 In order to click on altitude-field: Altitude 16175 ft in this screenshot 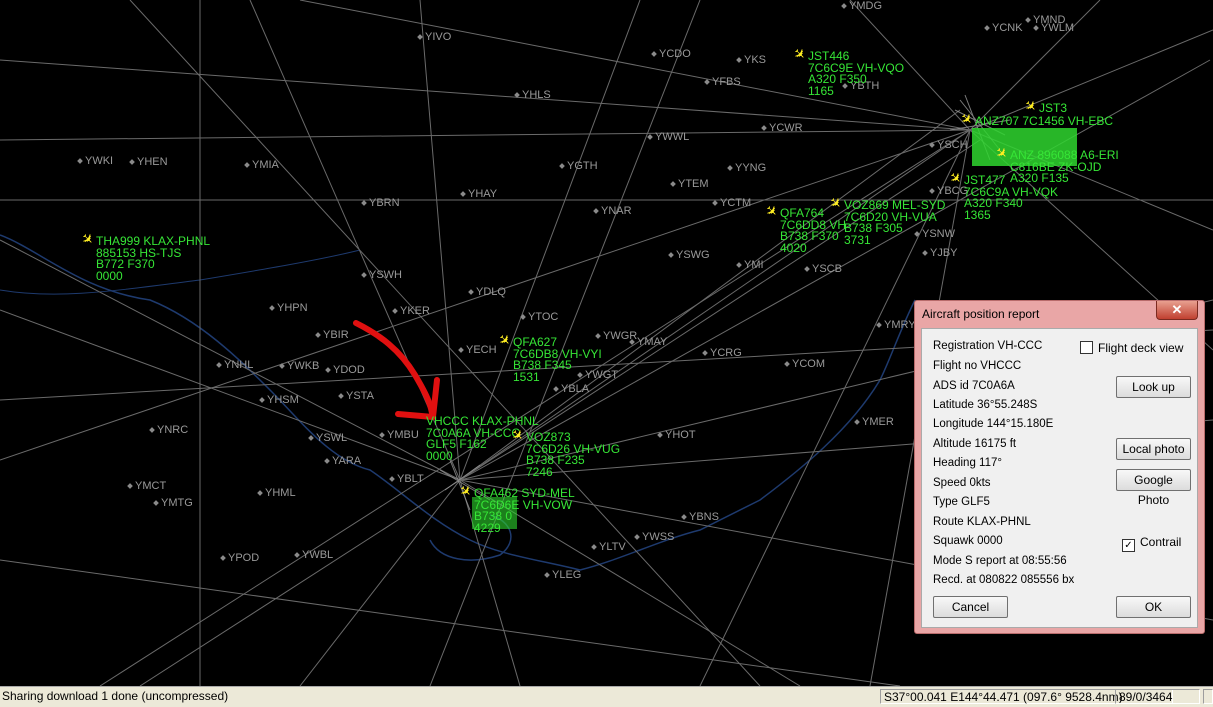, I will do `click(975, 444)`.